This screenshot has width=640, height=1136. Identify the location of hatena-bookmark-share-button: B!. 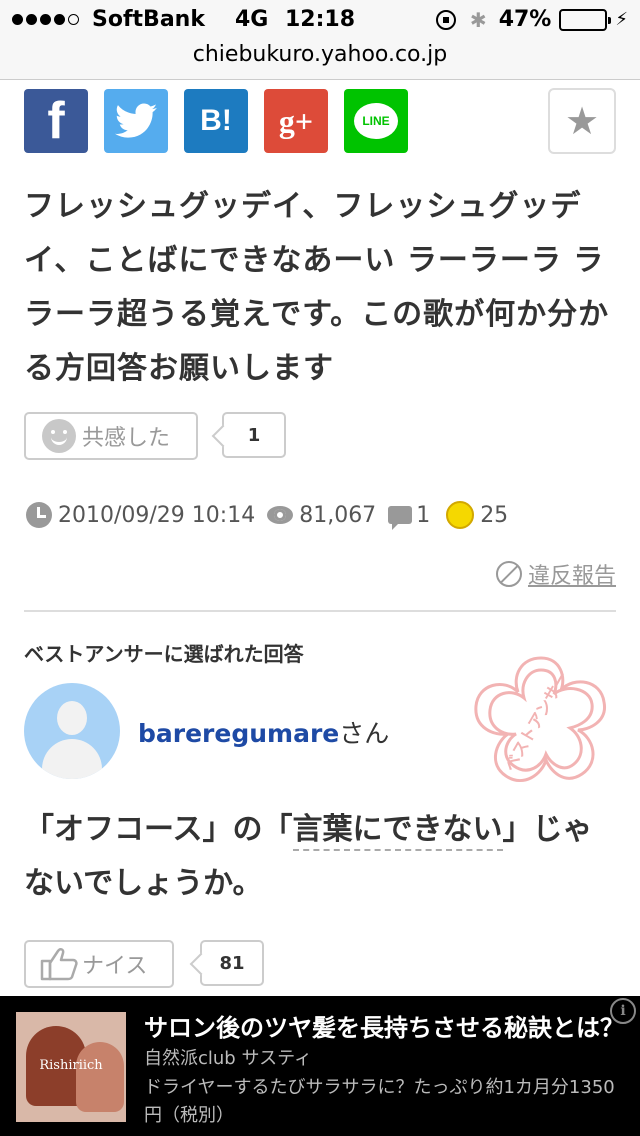
(216, 121).